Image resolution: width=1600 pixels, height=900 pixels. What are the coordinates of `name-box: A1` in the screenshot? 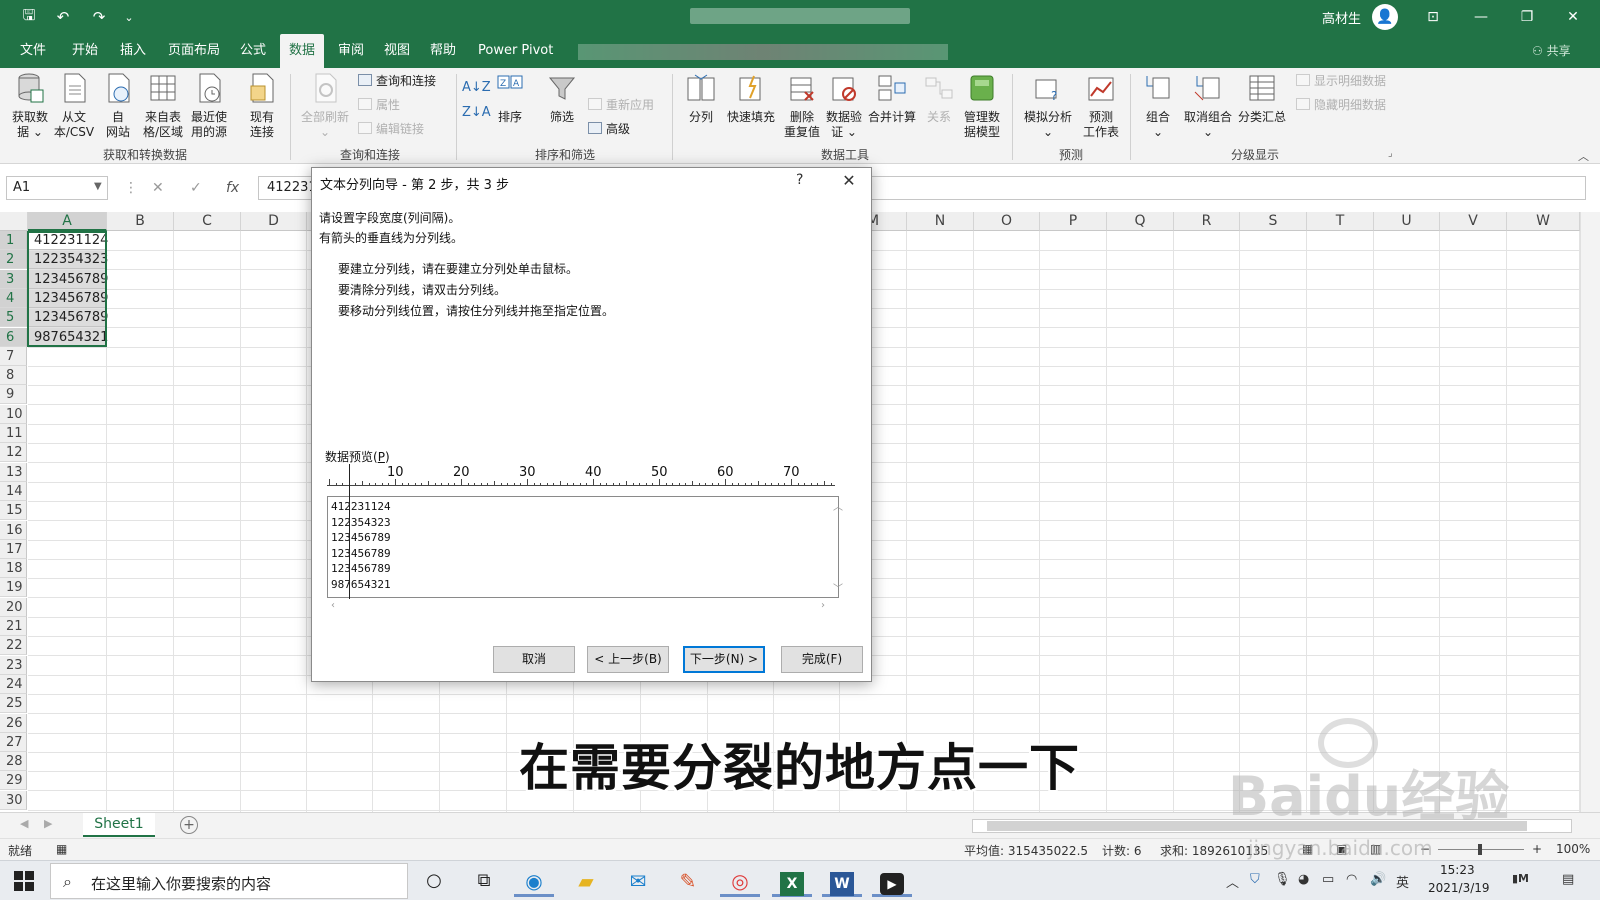 It's located at (57, 188).